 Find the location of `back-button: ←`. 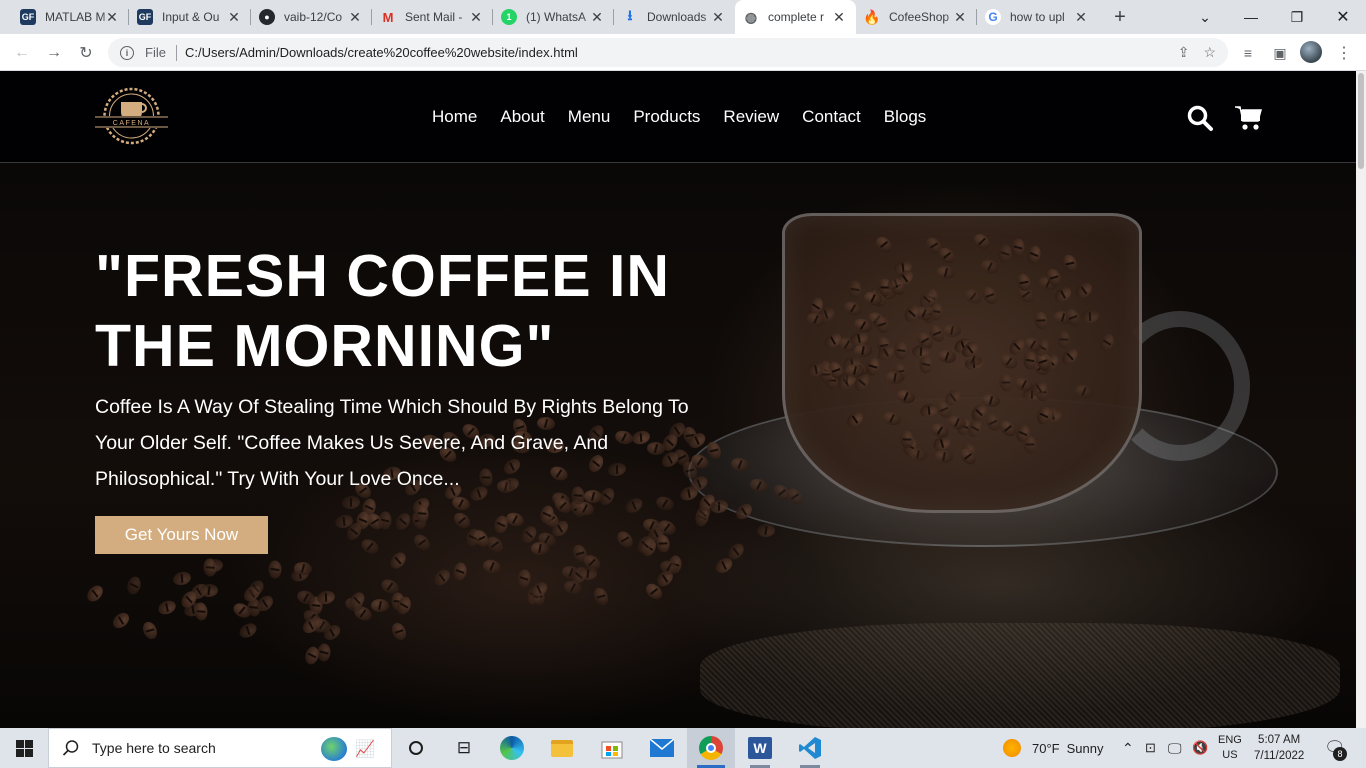

back-button: ← is located at coordinates (22, 53).